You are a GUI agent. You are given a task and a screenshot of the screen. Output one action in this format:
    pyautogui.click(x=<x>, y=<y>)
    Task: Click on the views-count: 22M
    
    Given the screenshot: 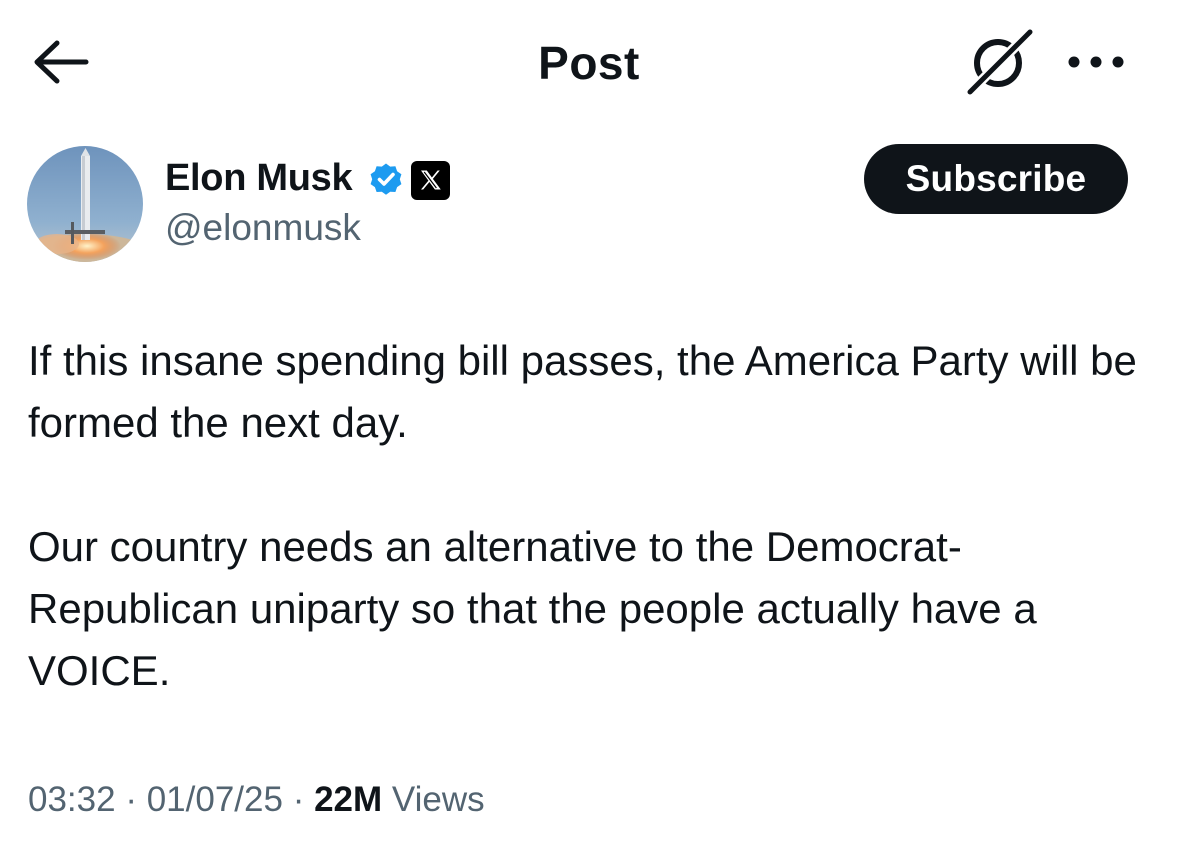 What is the action you would take?
    pyautogui.click(x=348, y=799)
    